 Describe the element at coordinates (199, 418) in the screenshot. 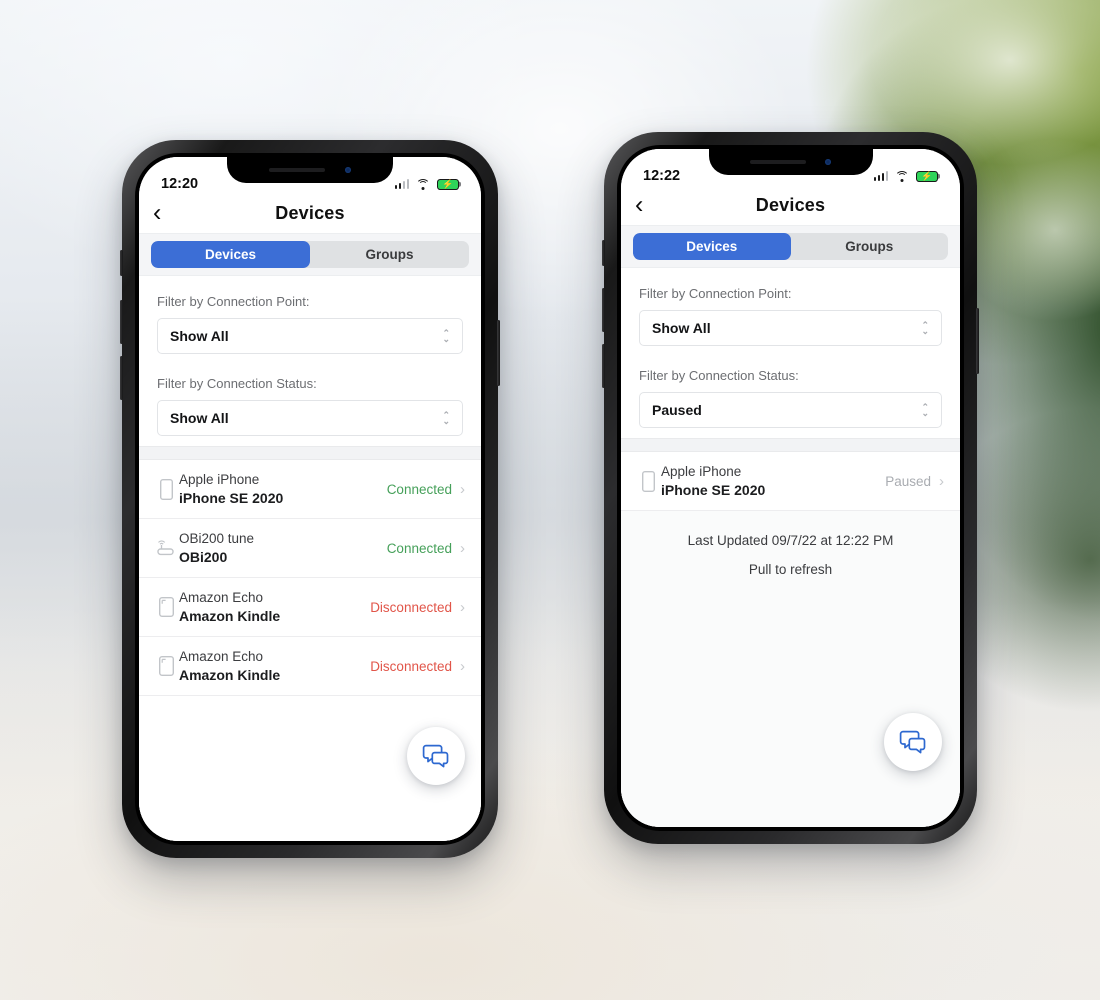

I see `filter-connection-status-value: Show All` at that location.